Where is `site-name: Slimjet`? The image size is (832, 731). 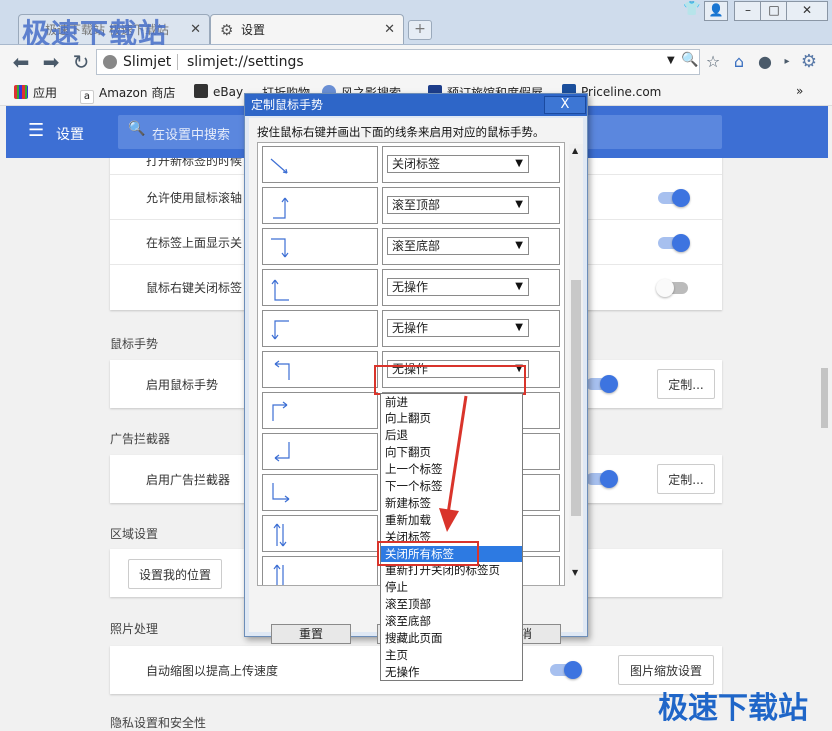
site-name: Slimjet is located at coordinates (147, 62).